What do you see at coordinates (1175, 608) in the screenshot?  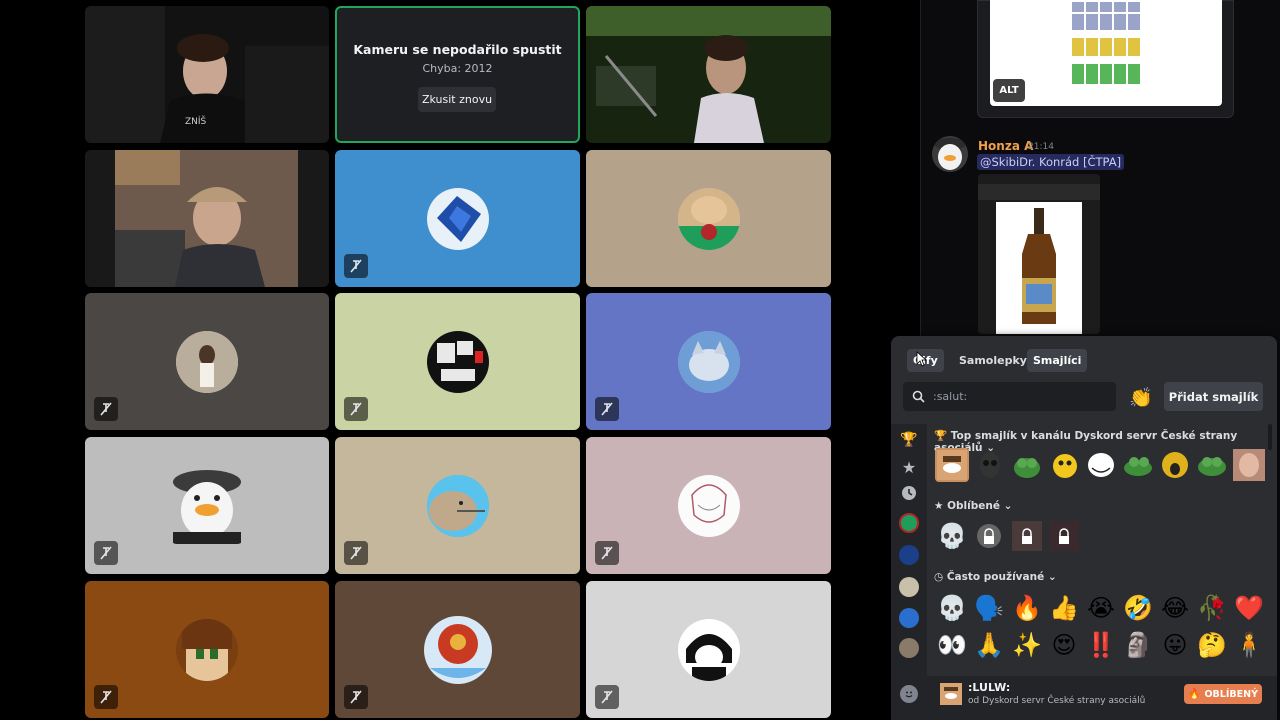 I see `emoji: 😂` at bounding box center [1175, 608].